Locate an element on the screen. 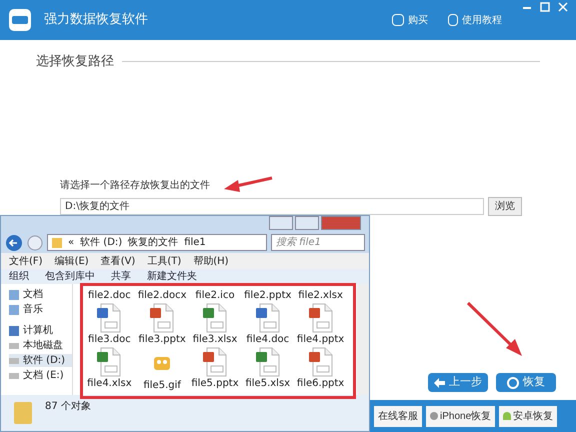 The image size is (576, 432). header-link: 购买 is located at coordinates (410, 20).